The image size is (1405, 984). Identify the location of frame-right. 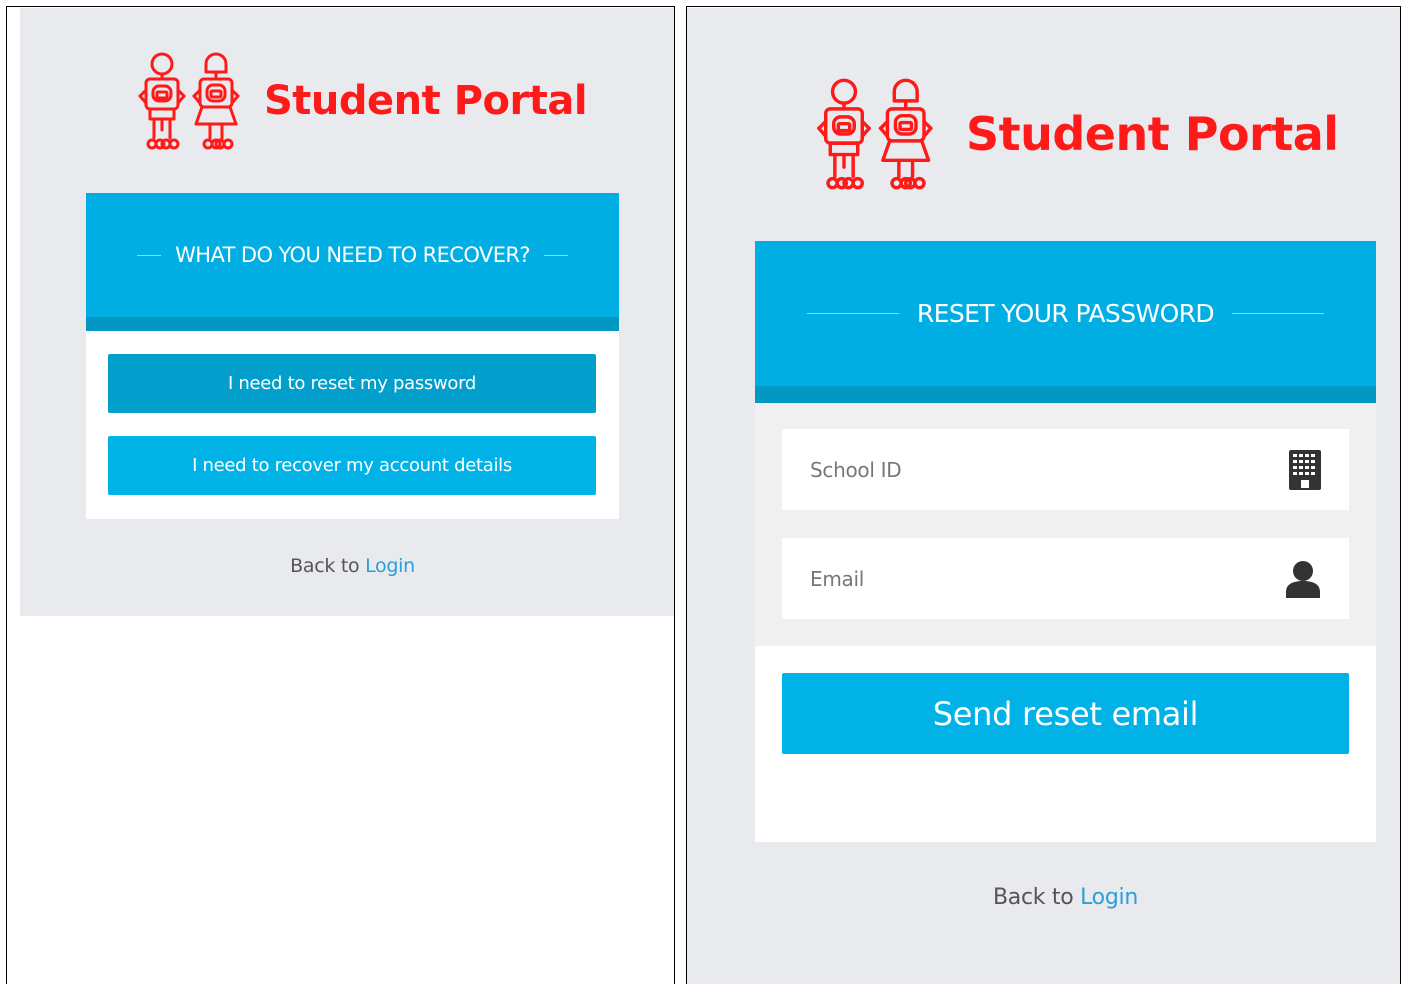
(1400, 495).